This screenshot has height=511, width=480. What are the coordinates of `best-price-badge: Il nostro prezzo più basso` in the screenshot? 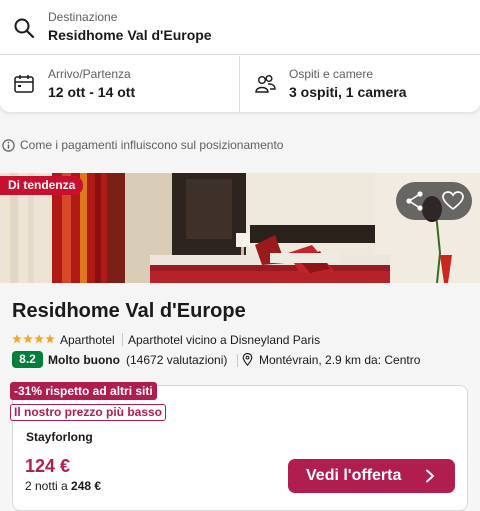 It's located at (88, 412).